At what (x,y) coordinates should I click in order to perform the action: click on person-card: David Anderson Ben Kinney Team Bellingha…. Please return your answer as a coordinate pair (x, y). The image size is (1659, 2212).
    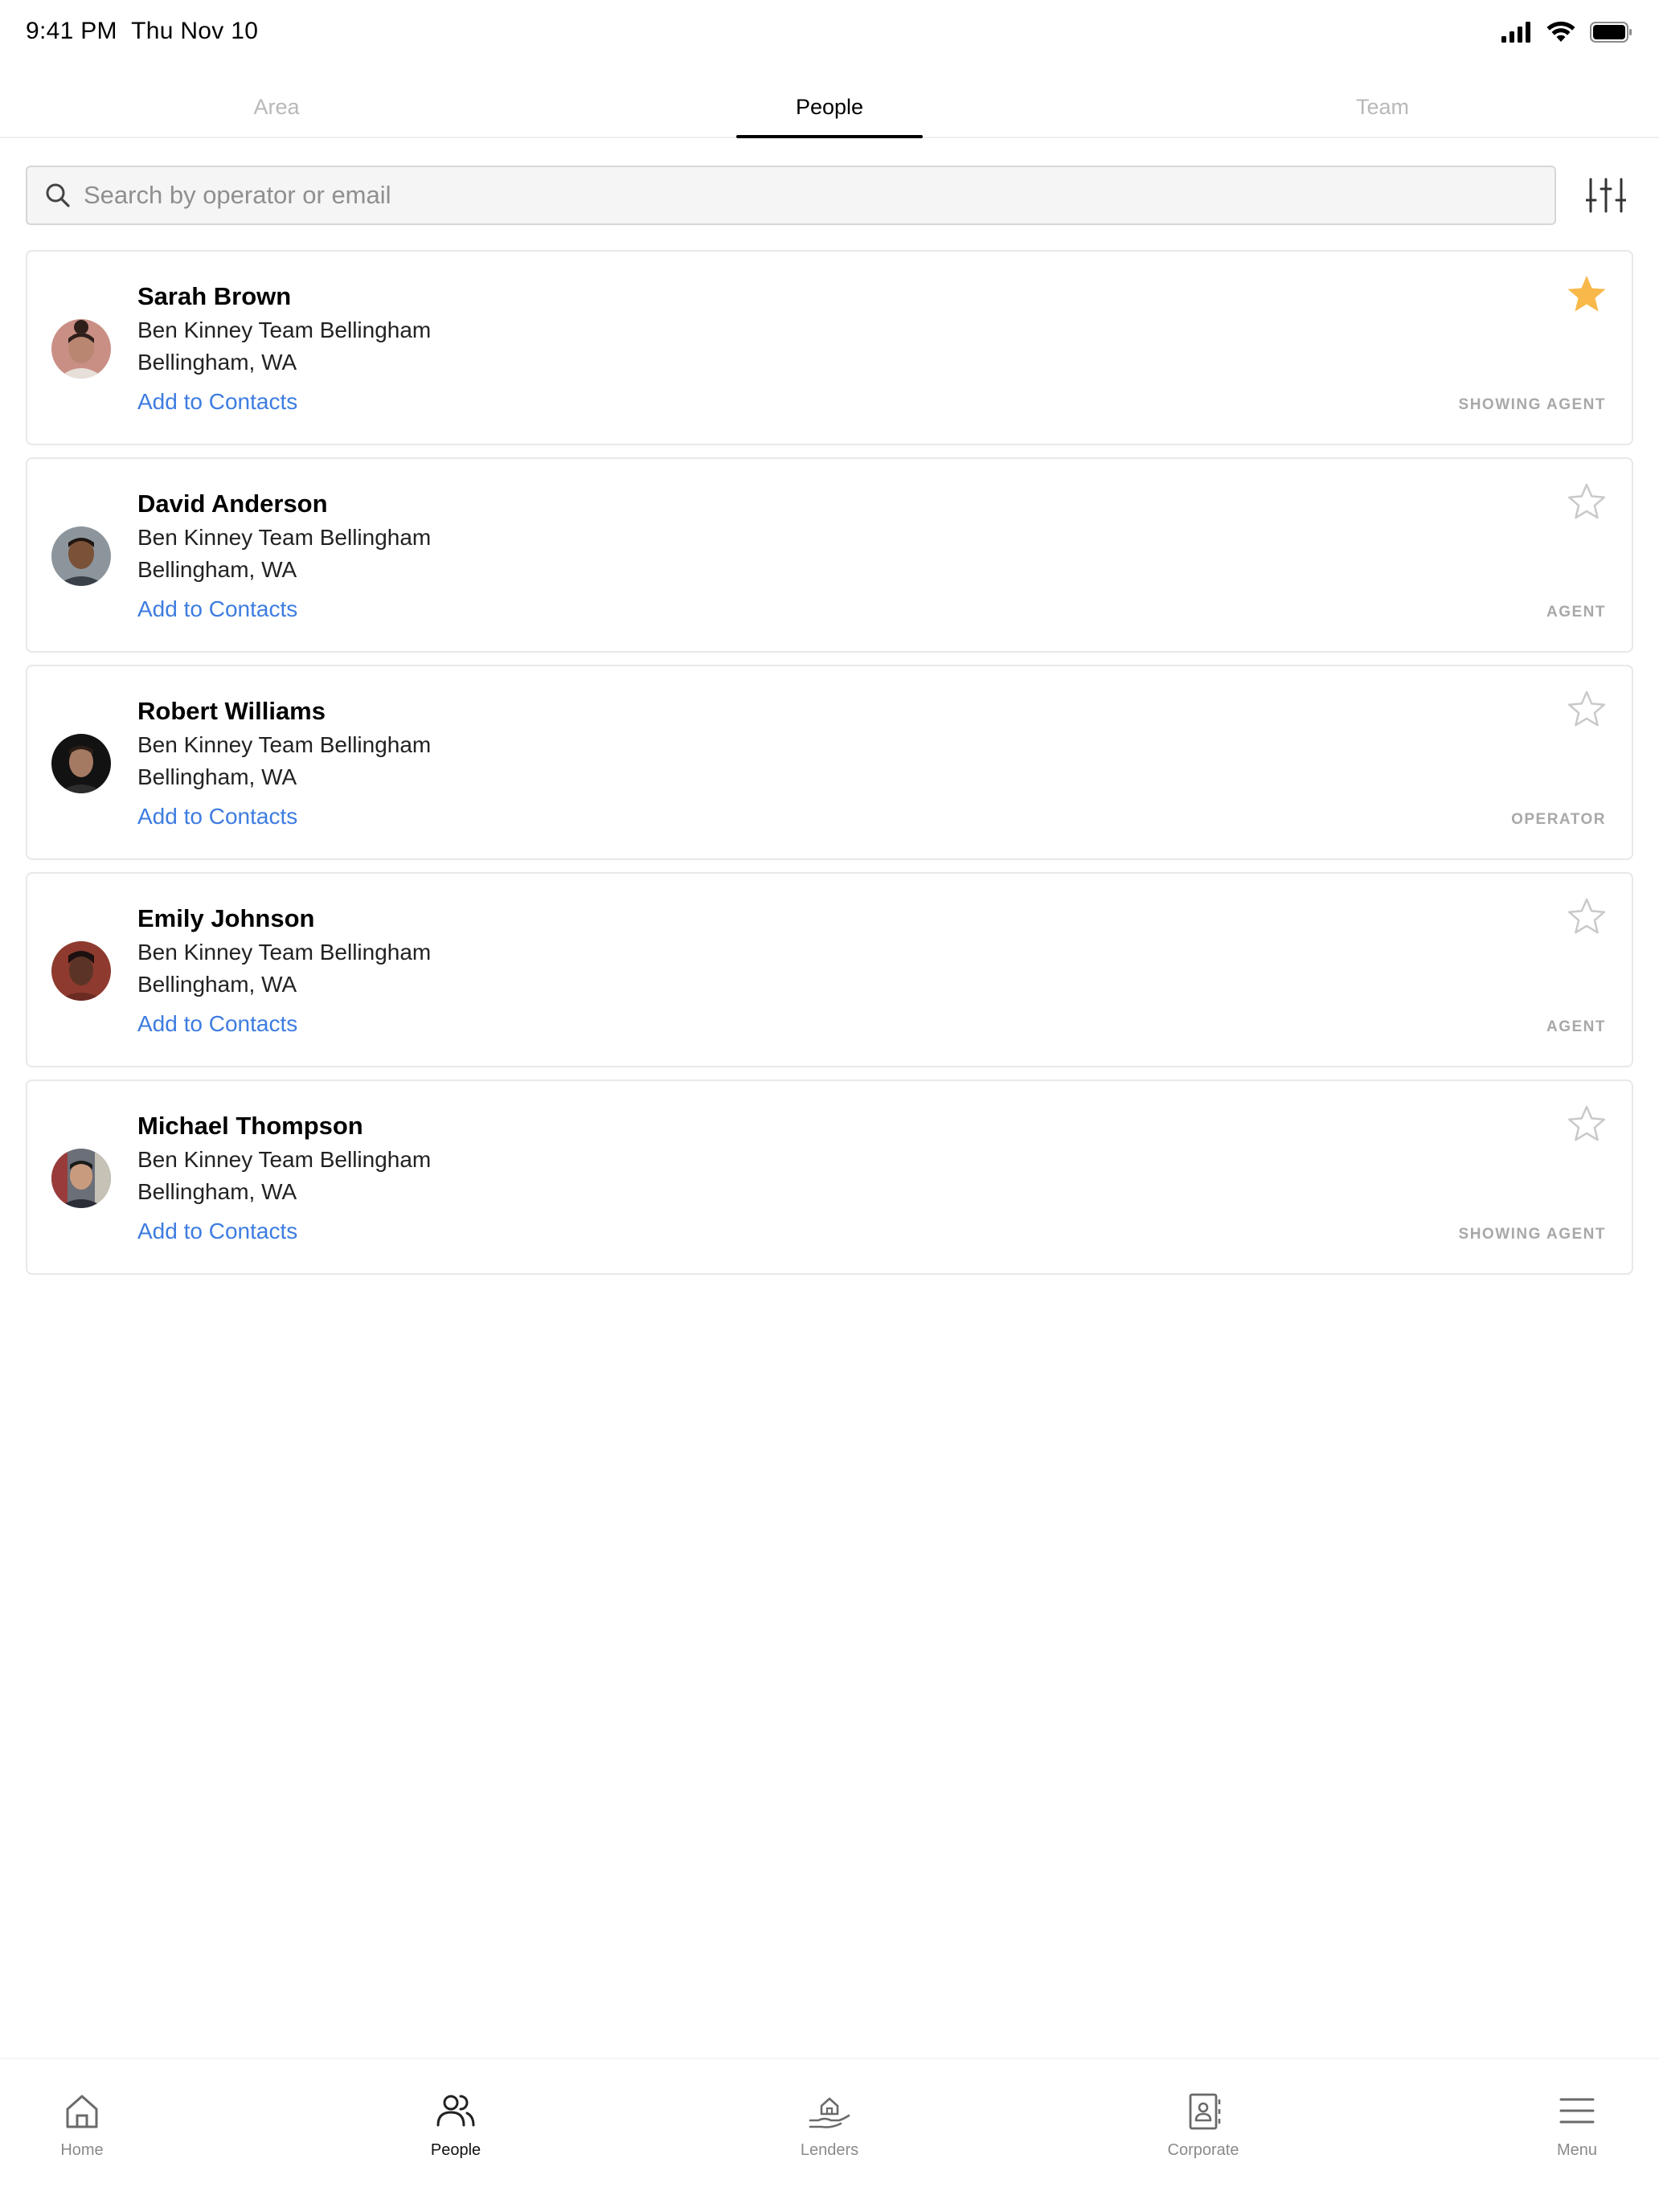
    Looking at the image, I should click on (829, 555).